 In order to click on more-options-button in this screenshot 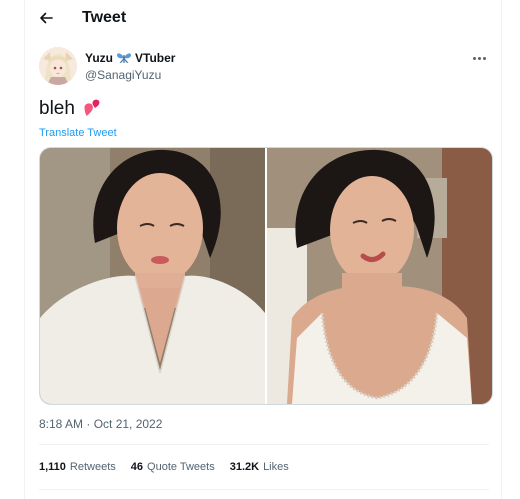, I will do `click(479, 58)`.